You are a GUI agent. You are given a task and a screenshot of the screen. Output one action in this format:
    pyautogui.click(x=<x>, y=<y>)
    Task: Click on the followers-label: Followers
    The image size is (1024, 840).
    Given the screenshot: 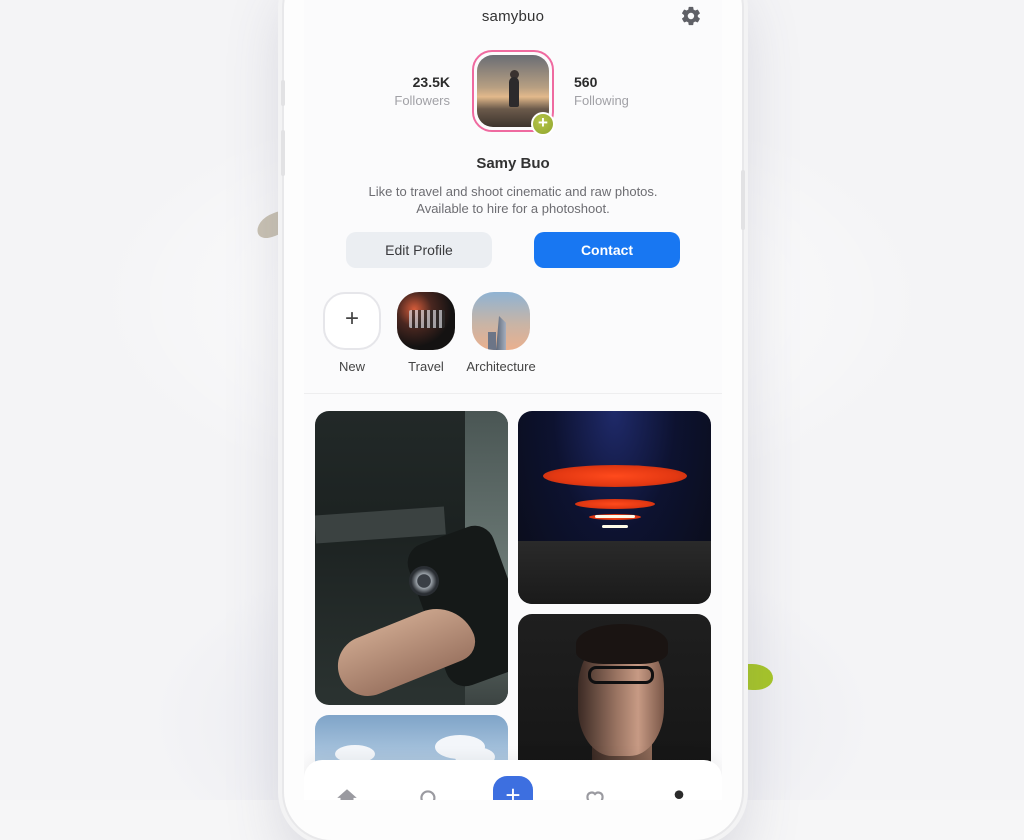 What is the action you would take?
    pyautogui.click(x=422, y=100)
    